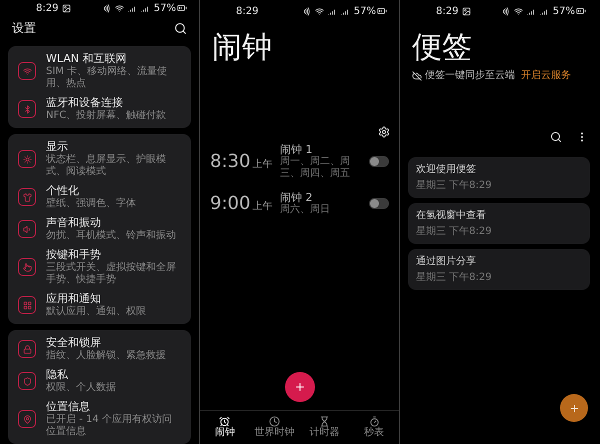  What do you see at coordinates (225, 427) in the screenshot?
I see `nav-tab: 闹钟` at bounding box center [225, 427].